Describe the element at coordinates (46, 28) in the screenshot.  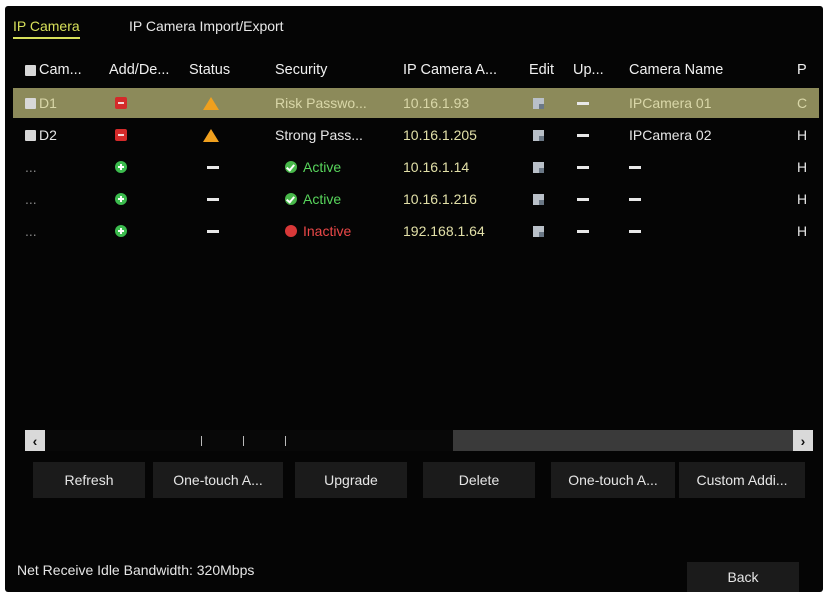
I see `tab-ip-camera: IP Camera` at that location.